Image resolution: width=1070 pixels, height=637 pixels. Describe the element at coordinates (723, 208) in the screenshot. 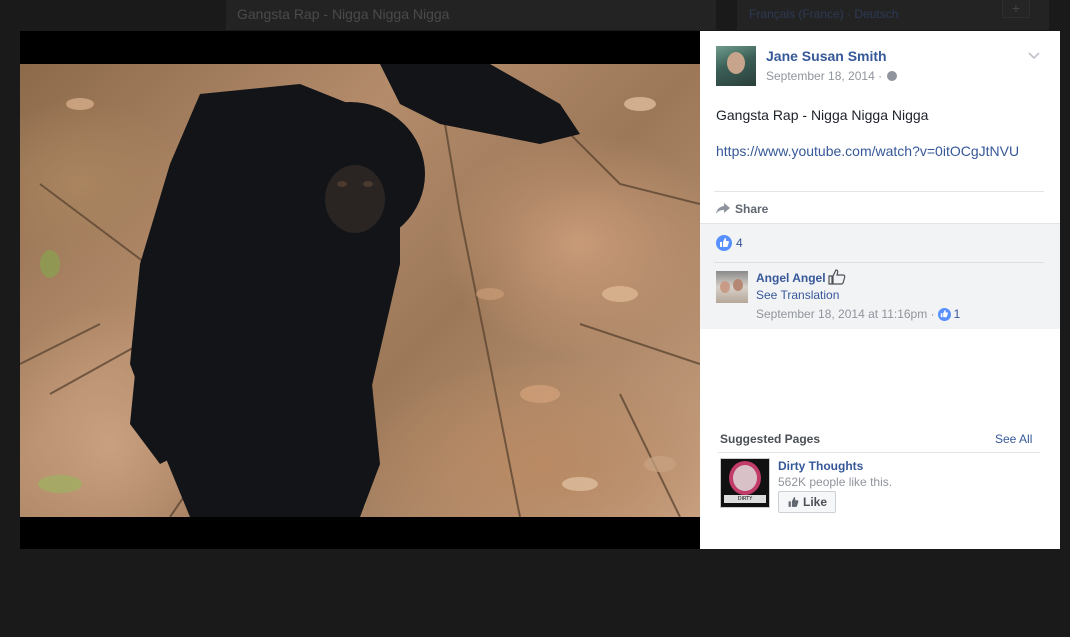

I see `share-arrow-icon` at that location.